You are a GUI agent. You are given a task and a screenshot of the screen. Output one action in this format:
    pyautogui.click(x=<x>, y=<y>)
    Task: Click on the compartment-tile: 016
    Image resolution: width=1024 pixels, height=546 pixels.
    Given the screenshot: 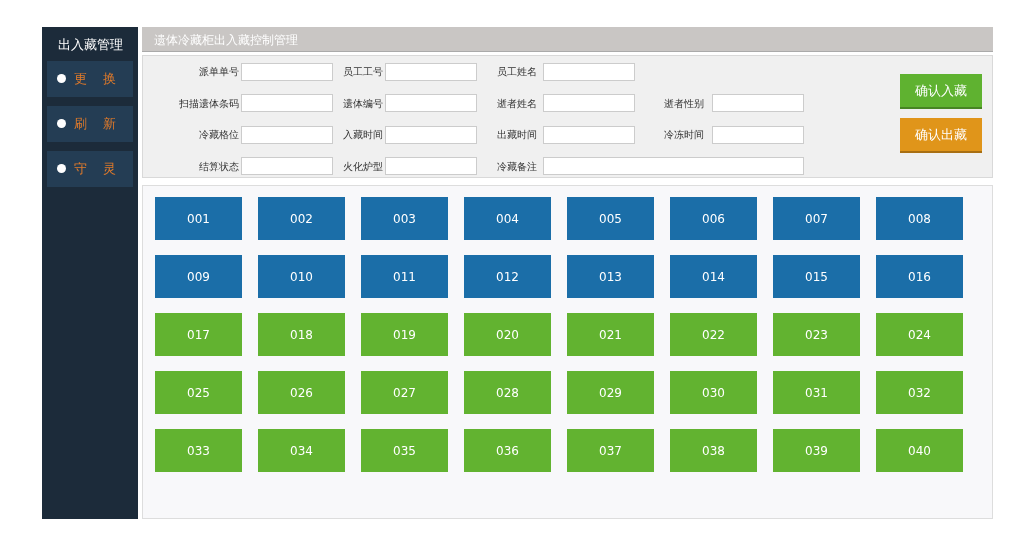 What is the action you would take?
    pyautogui.click(x=919, y=276)
    